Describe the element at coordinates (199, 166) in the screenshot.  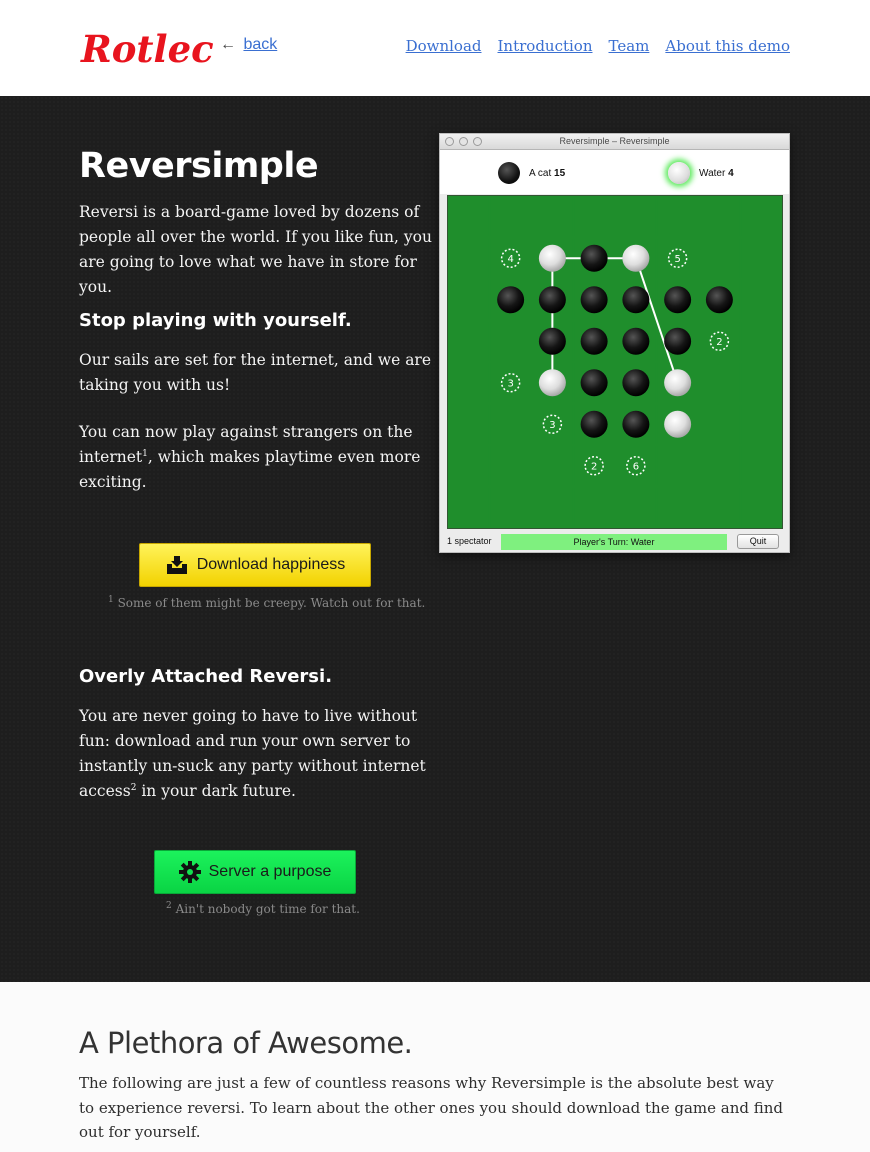
I see `hero-title: Reversimple` at that location.